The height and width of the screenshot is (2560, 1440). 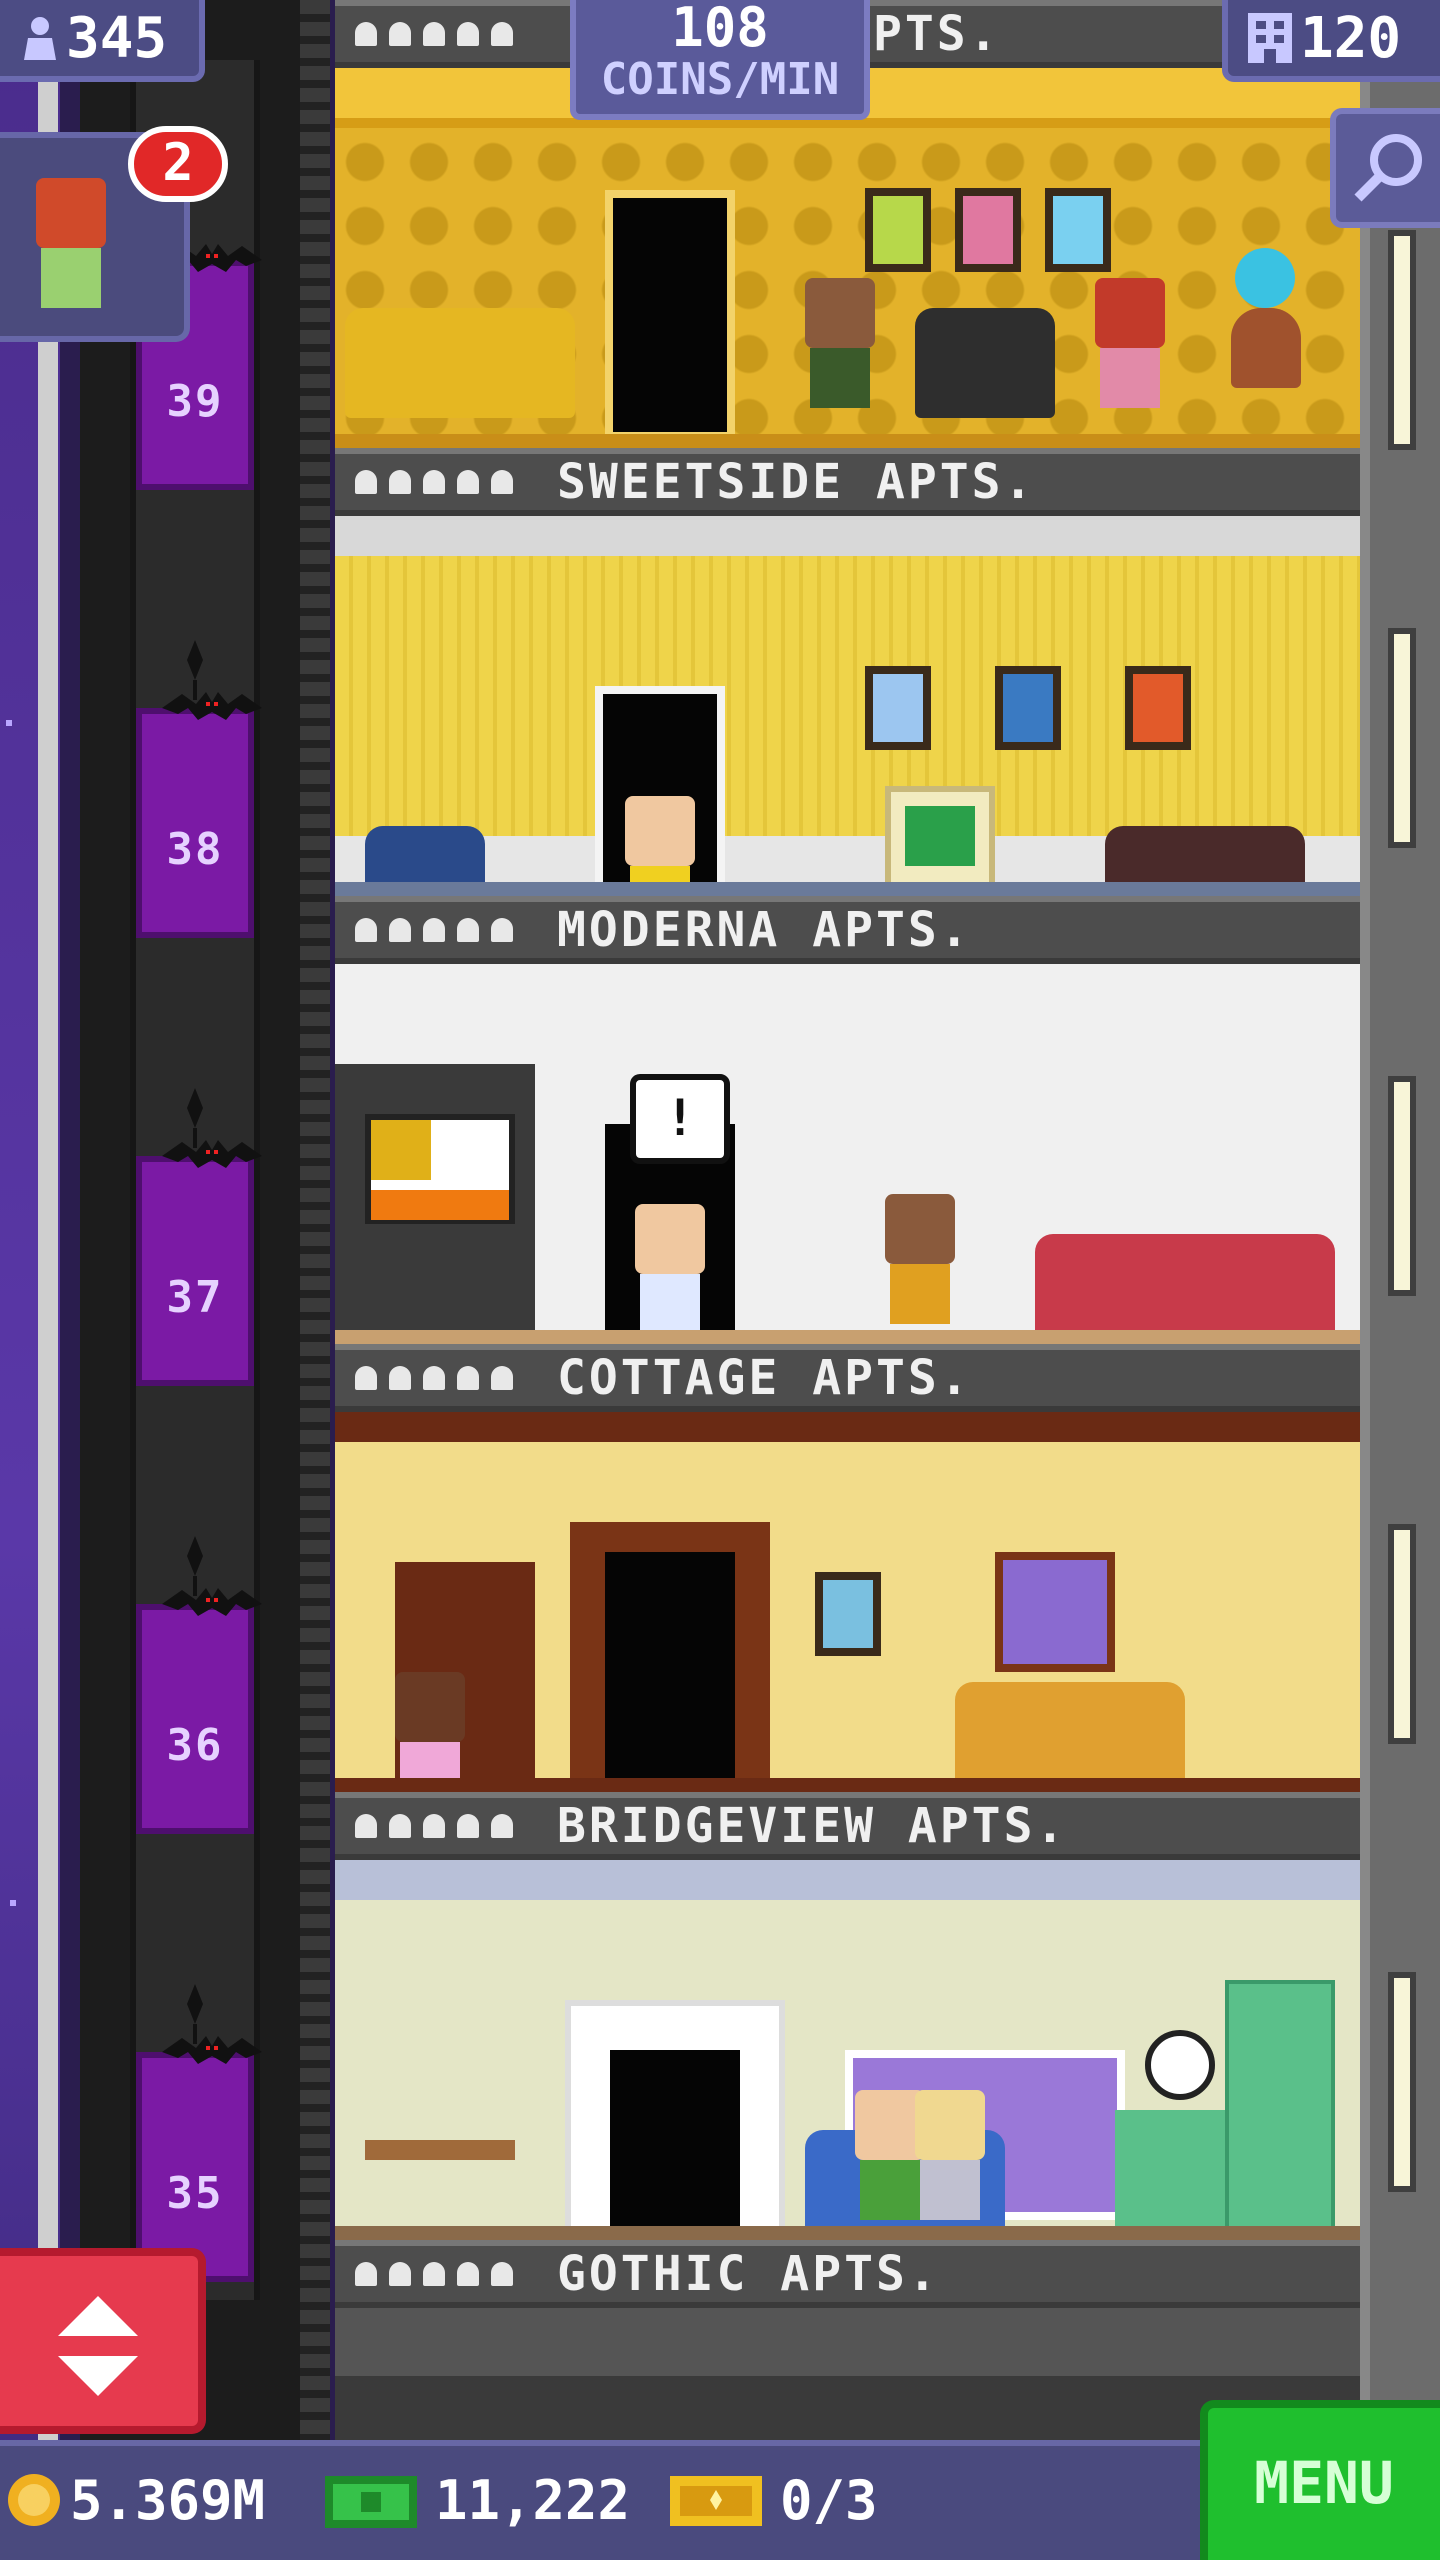 I want to click on floor-moderna: MODERNA APTS., so click(x=847, y=740).